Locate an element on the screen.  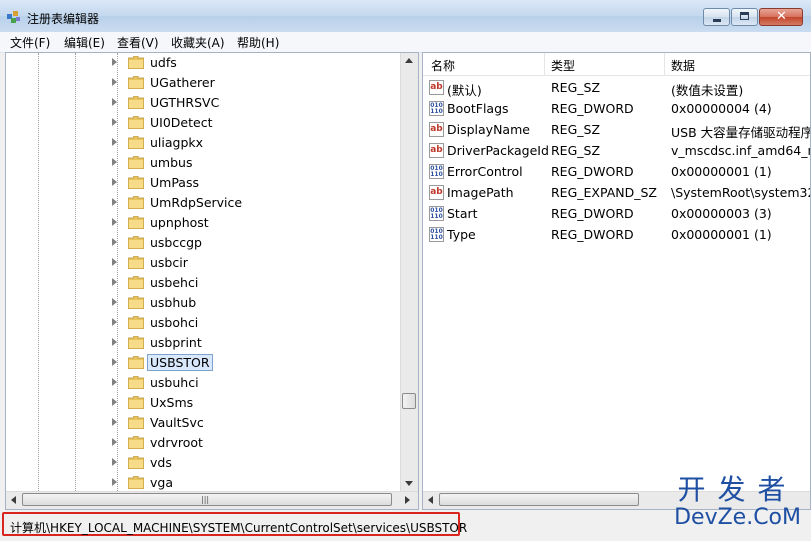
tree-item: UmRdpService is located at coordinates (203, 203).